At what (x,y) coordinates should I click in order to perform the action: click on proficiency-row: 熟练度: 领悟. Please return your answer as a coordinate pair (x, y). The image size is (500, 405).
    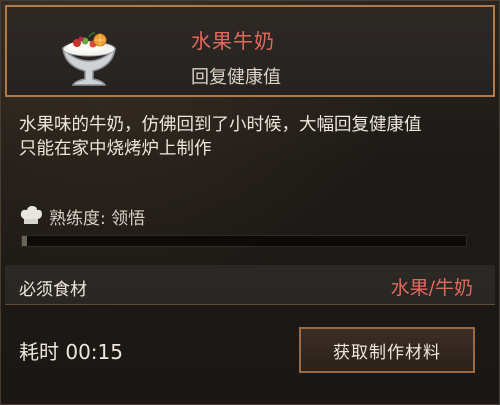
    Looking at the image, I should click on (82, 216).